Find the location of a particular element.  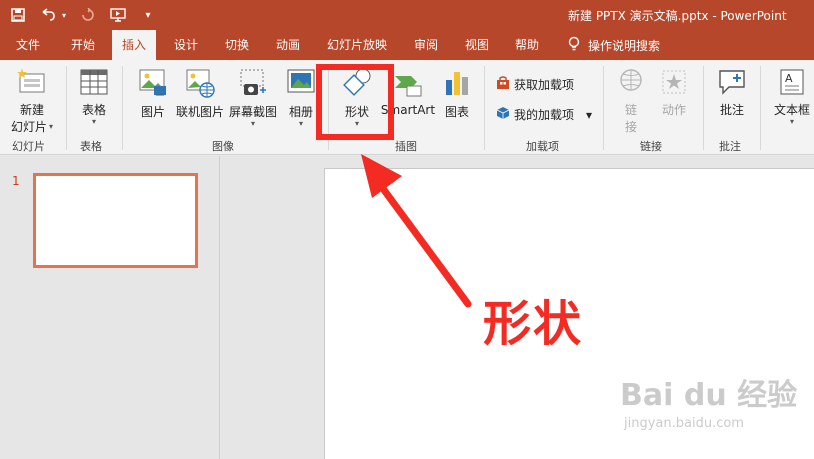

title-bar: ▾ ▾ 新建 PPTX 演示文稿.pptx - PowerPoint is located at coordinates (407, 15).